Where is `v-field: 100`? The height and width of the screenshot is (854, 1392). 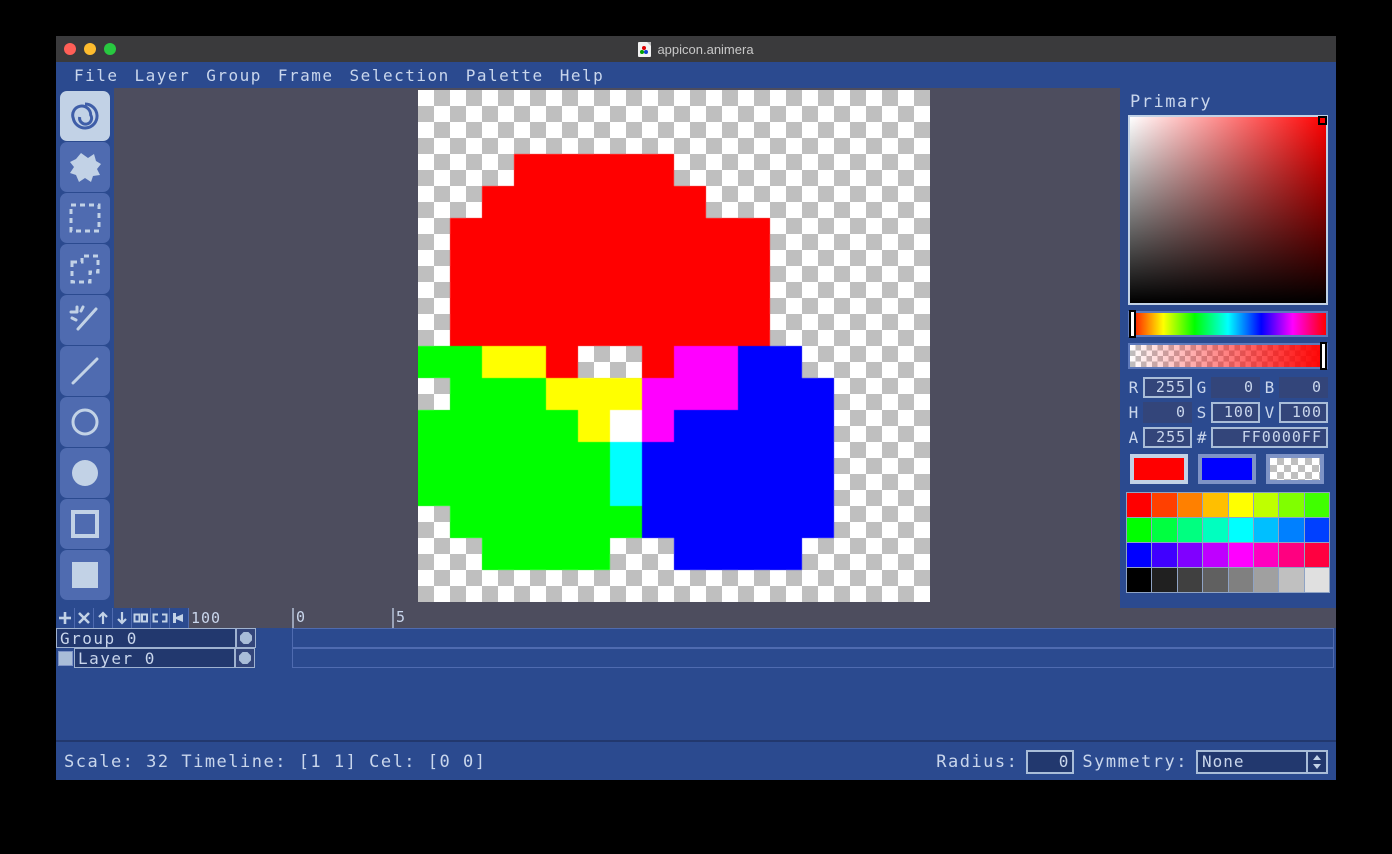
v-field: 100 is located at coordinates (1303, 412).